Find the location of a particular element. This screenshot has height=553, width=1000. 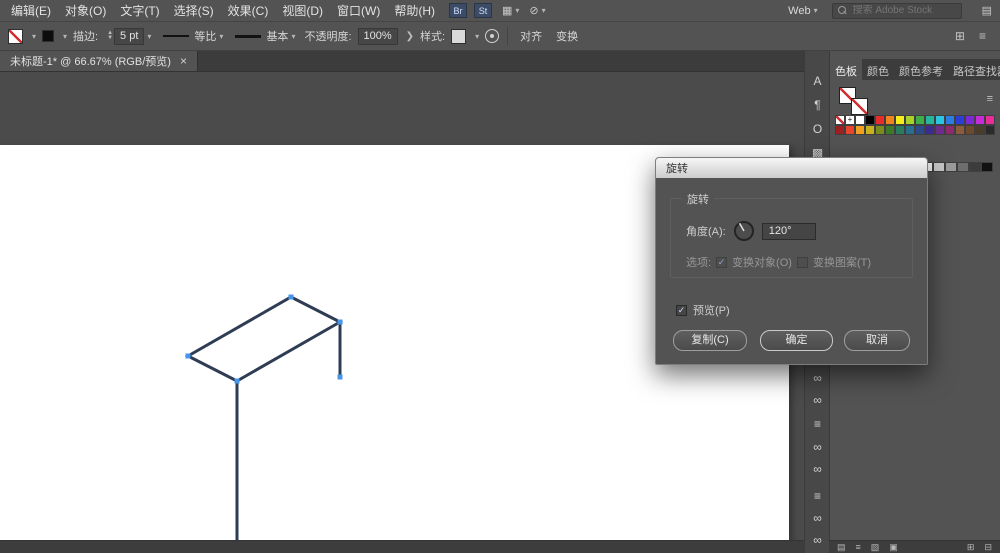

brush-definition-dropdown: 基本 ▾ is located at coordinates (265, 36).